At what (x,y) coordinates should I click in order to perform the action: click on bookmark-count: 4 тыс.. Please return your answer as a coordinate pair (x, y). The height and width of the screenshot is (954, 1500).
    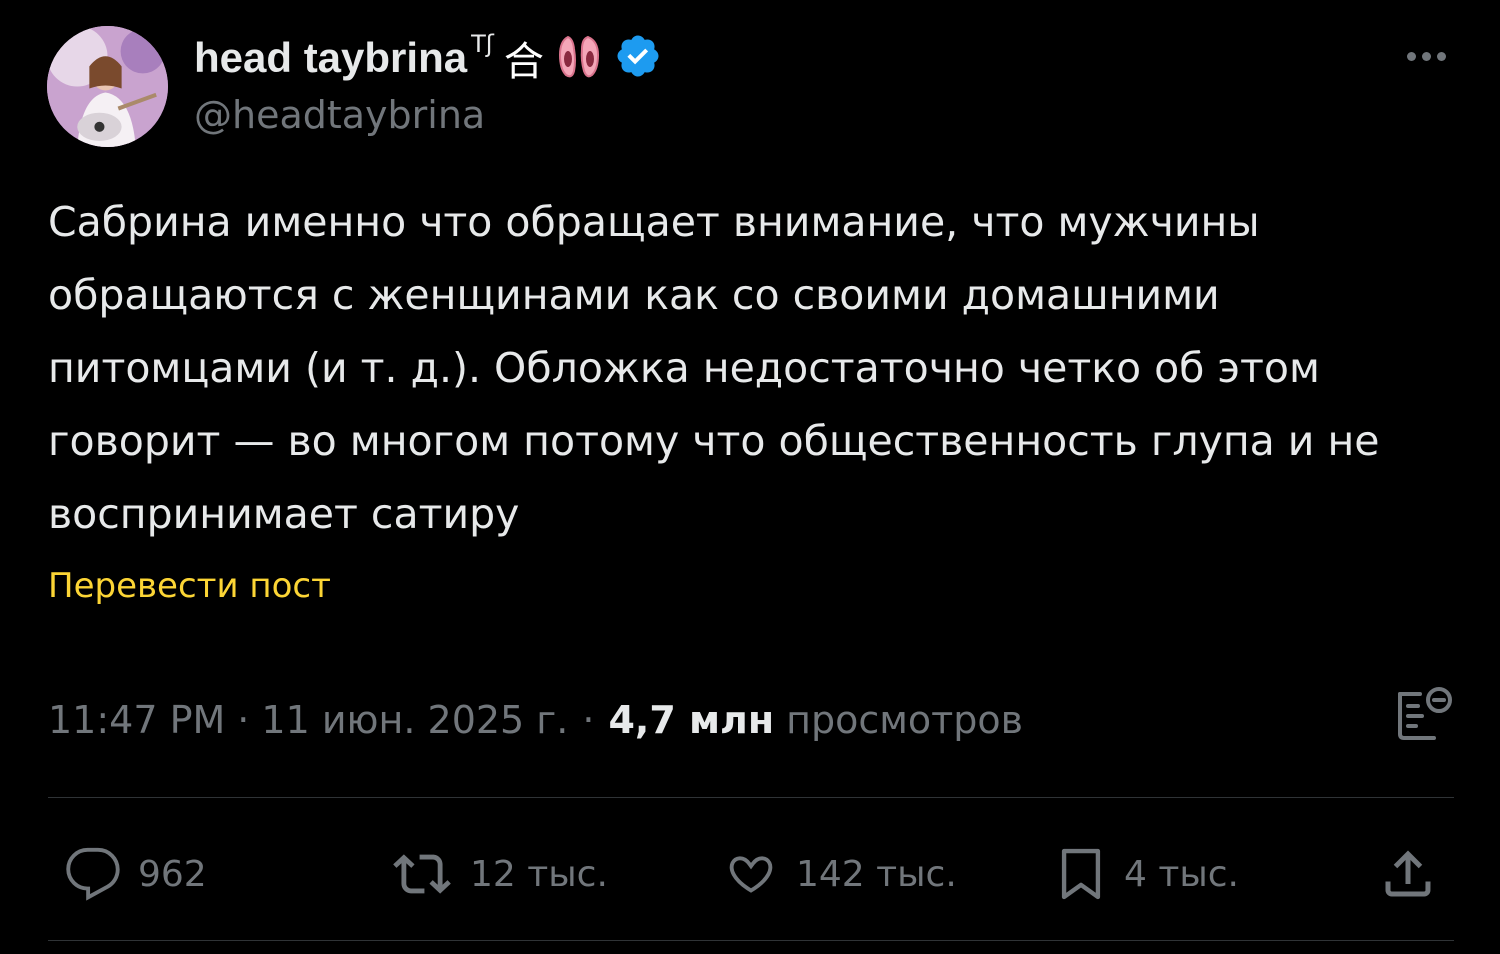
    Looking at the image, I should click on (1181, 874).